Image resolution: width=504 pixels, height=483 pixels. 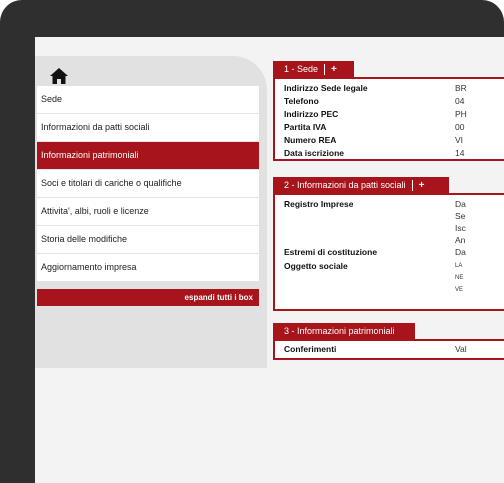 What do you see at coordinates (331, 252) in the screenshot?
I see `field-label: Estremi di costituzione` at bounding box center [331, 252].